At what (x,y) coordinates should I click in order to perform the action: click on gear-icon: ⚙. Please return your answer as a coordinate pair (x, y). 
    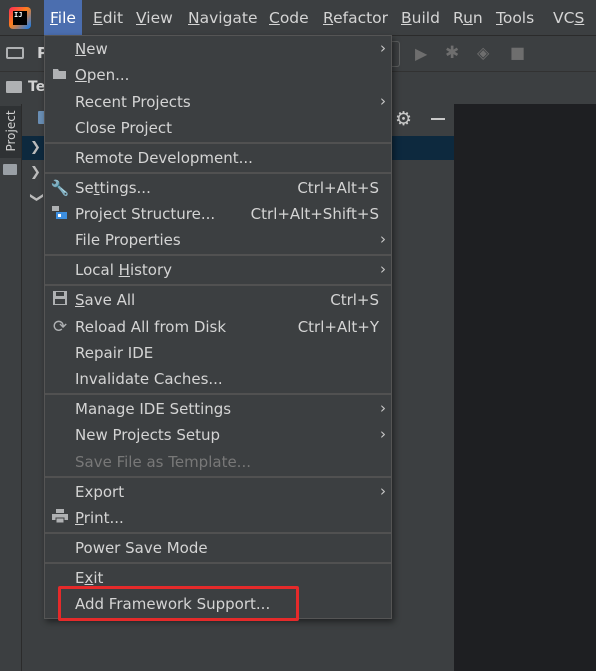
    Looking at the image, I should click on (403, 119).